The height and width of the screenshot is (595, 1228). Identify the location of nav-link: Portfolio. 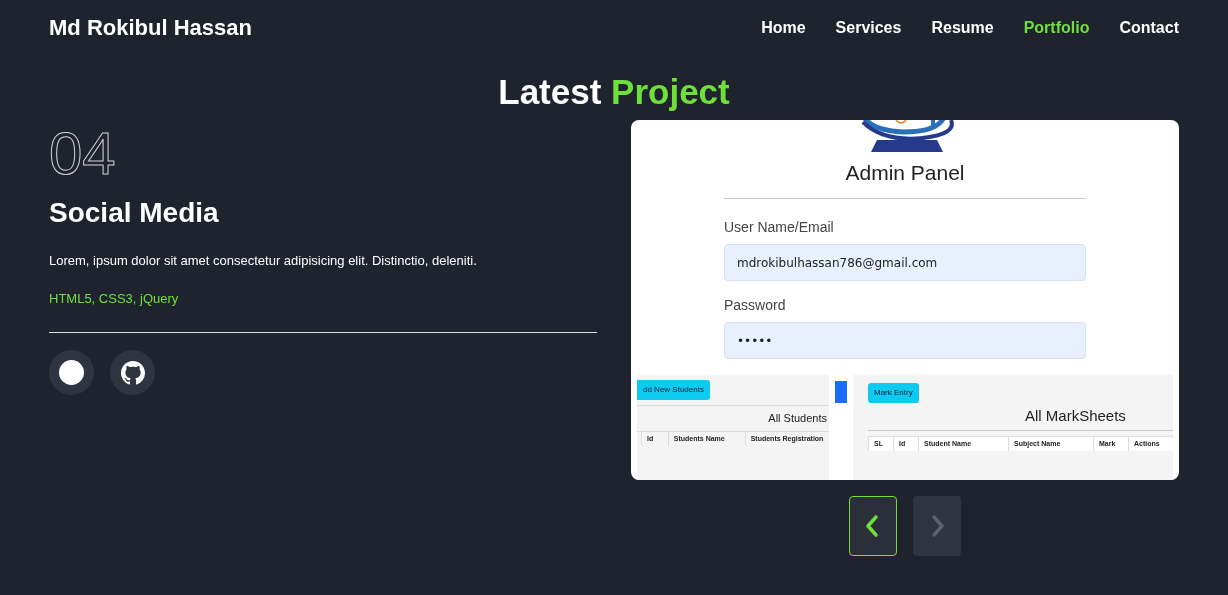
(1056, 27).